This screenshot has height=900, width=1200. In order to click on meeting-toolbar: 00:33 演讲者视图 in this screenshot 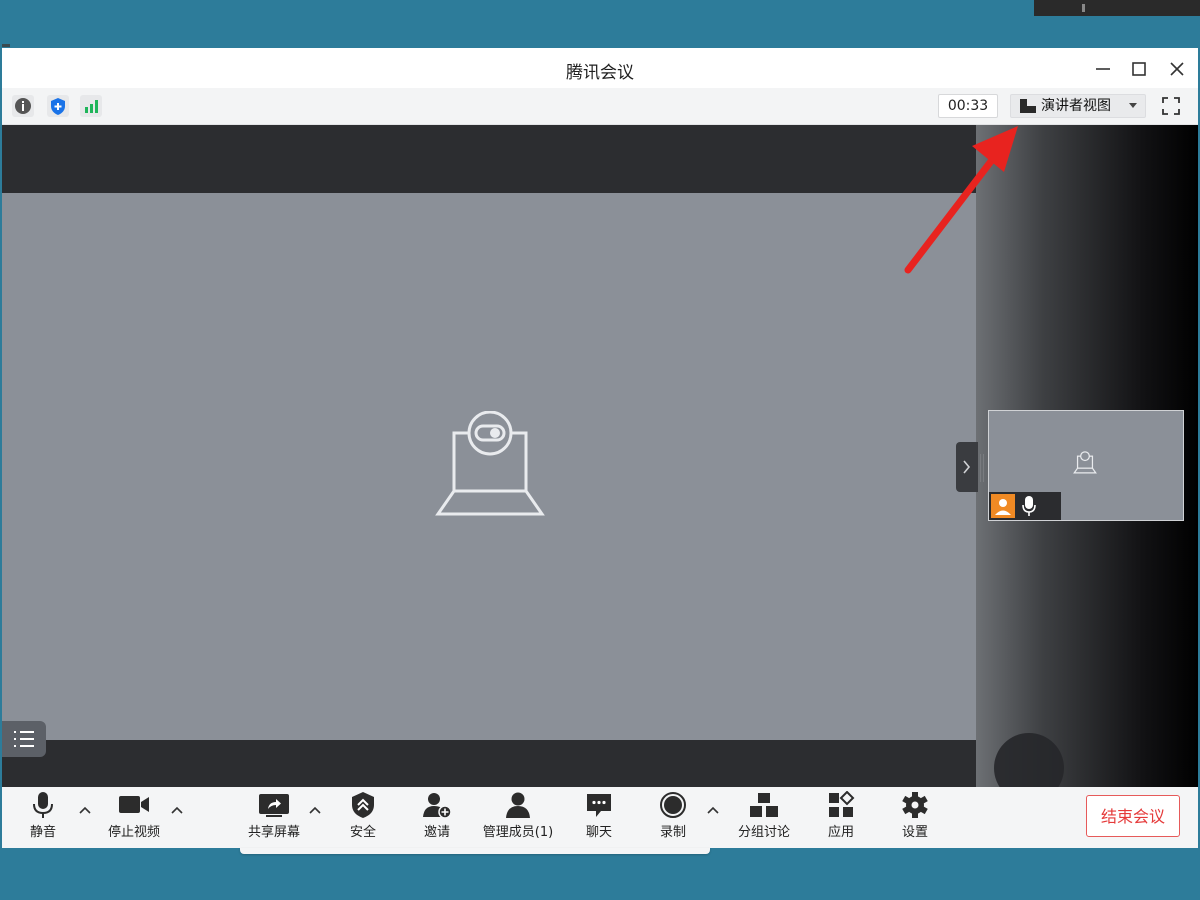, I will do `click(600, 106)`.